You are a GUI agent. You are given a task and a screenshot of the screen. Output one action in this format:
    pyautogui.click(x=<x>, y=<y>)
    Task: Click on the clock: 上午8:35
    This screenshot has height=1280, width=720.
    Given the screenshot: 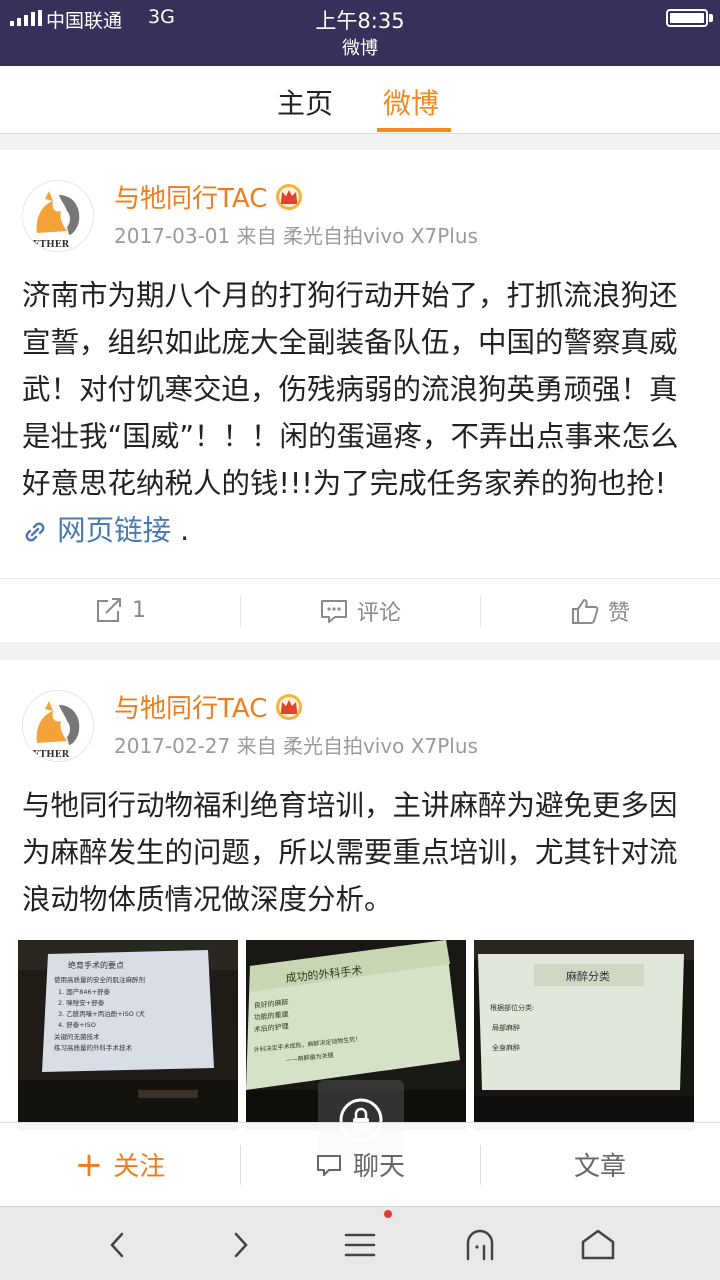 What is the action you would take?
    pyautogui.click(x=360, y=21)
    